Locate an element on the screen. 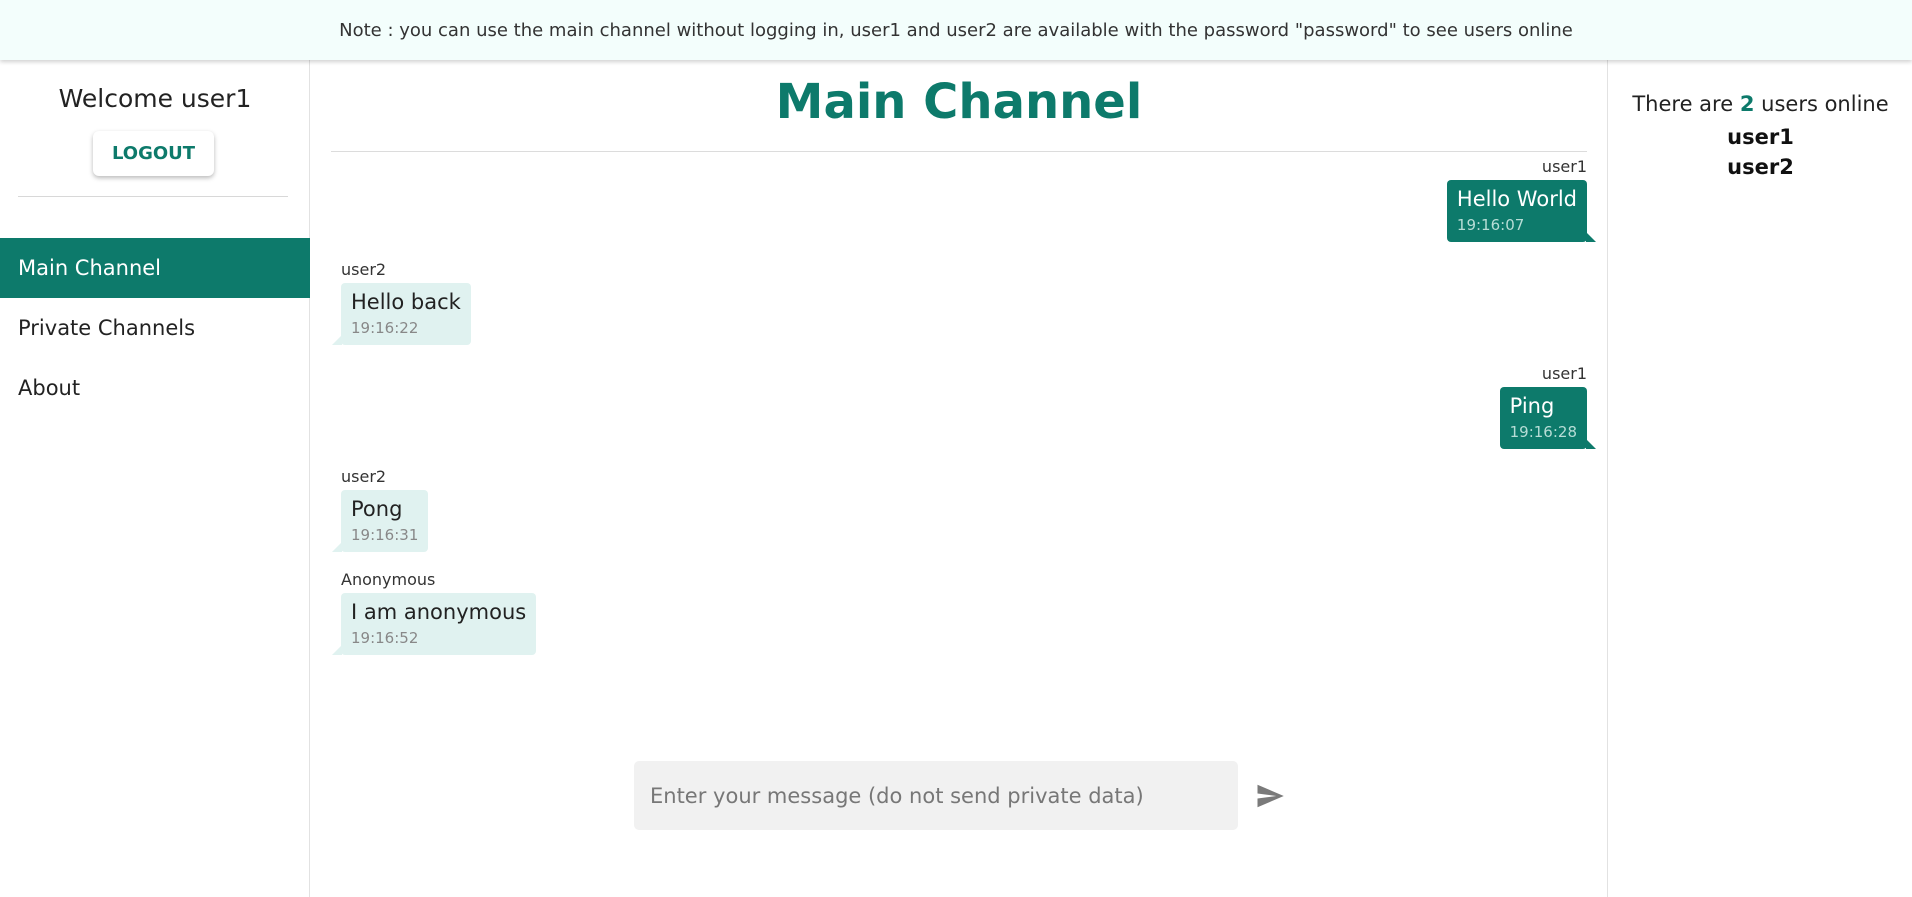  send-button is located at coordinates (1270, 796).